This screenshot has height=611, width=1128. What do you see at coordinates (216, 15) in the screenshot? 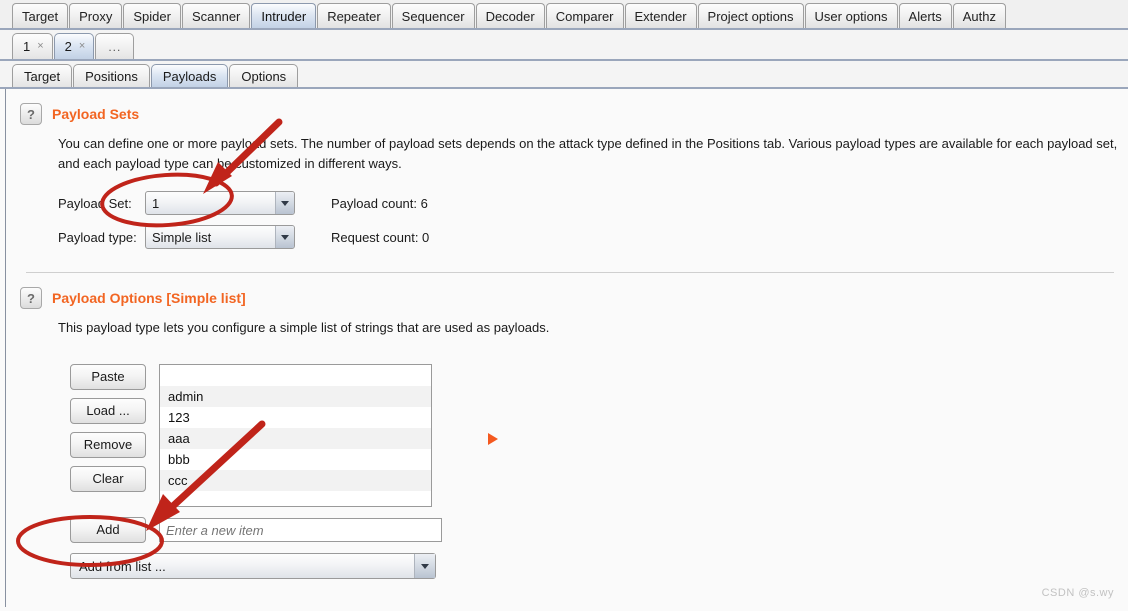
I see `tab-scanner: Scanner` at bounding box center [216, 15].